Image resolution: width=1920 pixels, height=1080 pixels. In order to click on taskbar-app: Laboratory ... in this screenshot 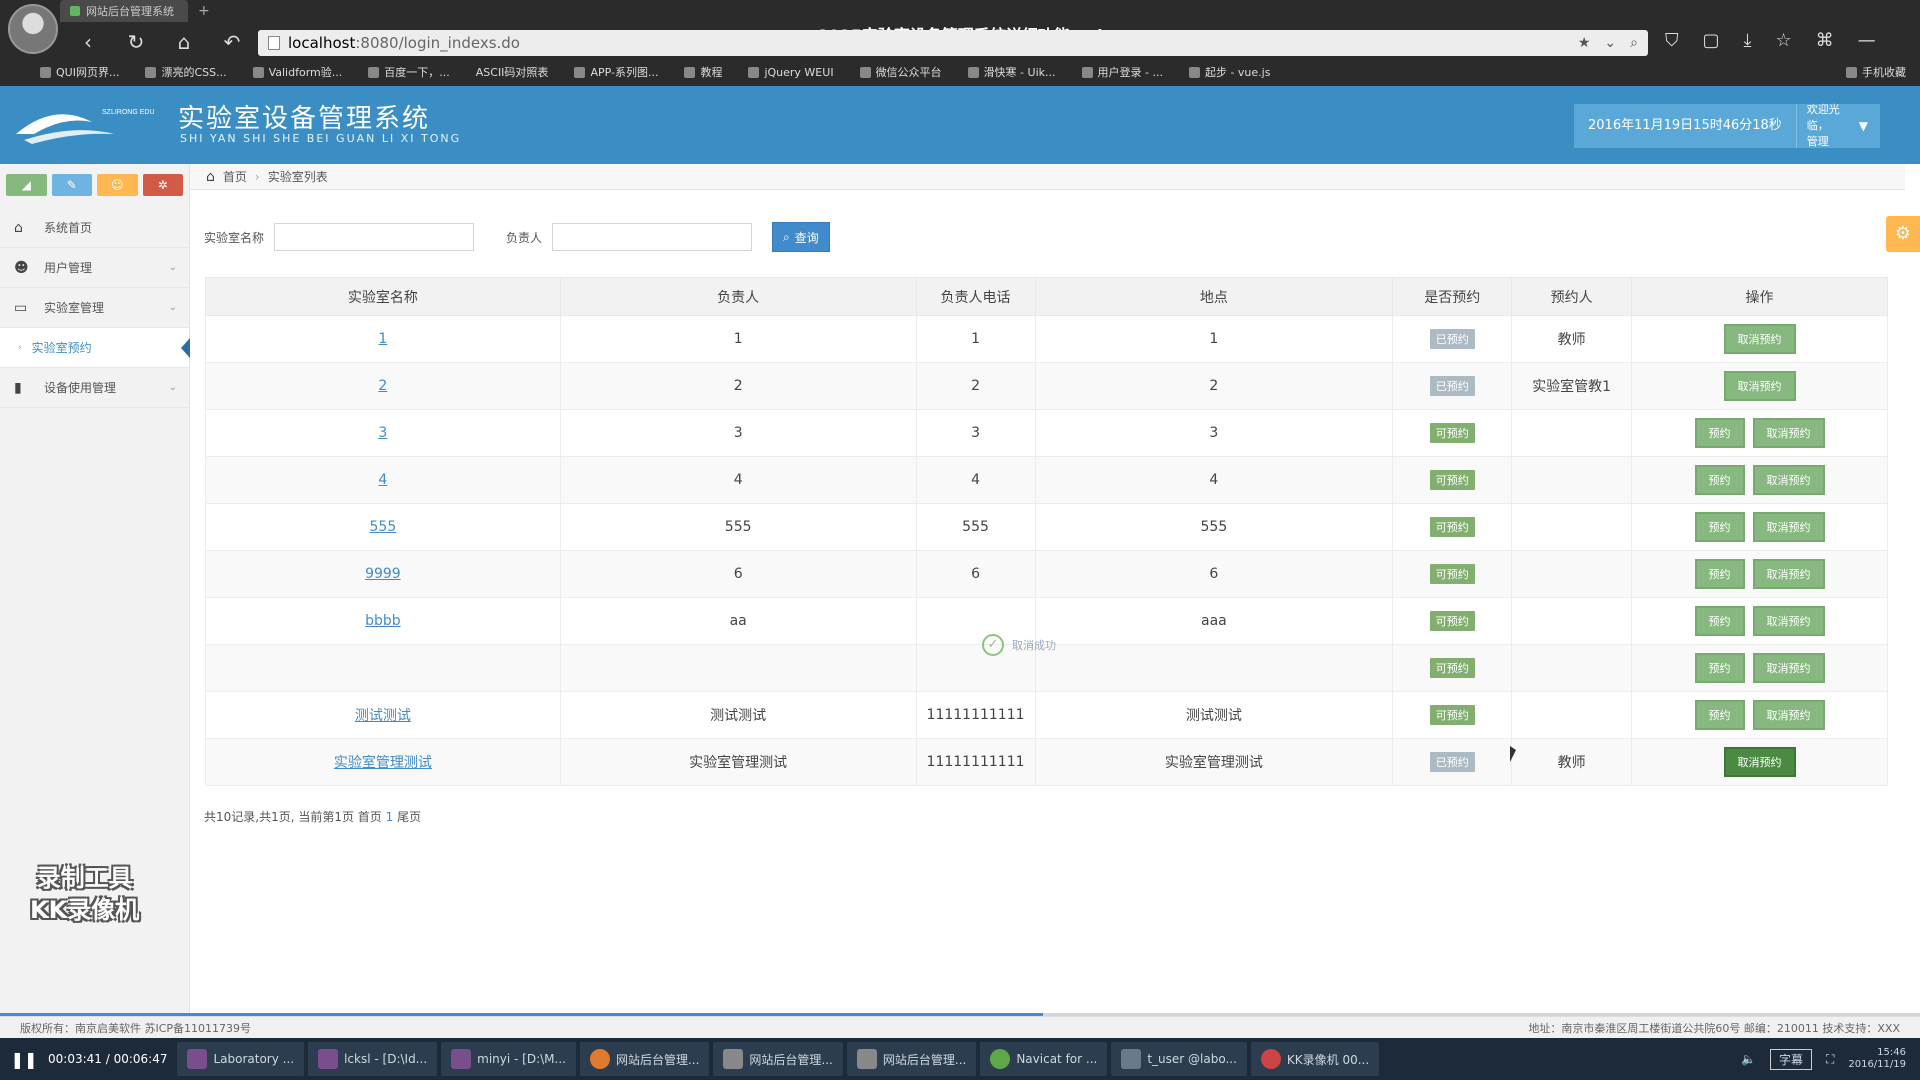, I will do `click(241, 1059)`.